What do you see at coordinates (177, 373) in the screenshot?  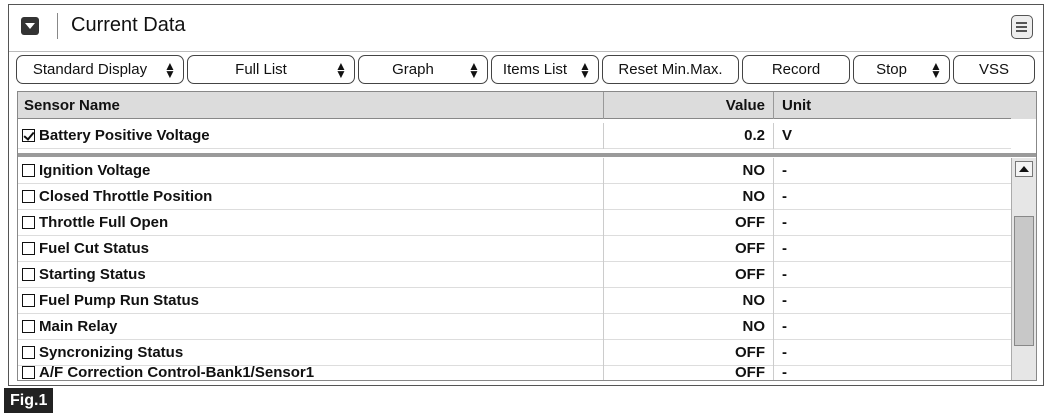 I see `sensor-name: A/F Correction Control-Bank1/Sensor1` at bounding box center [177, 373].